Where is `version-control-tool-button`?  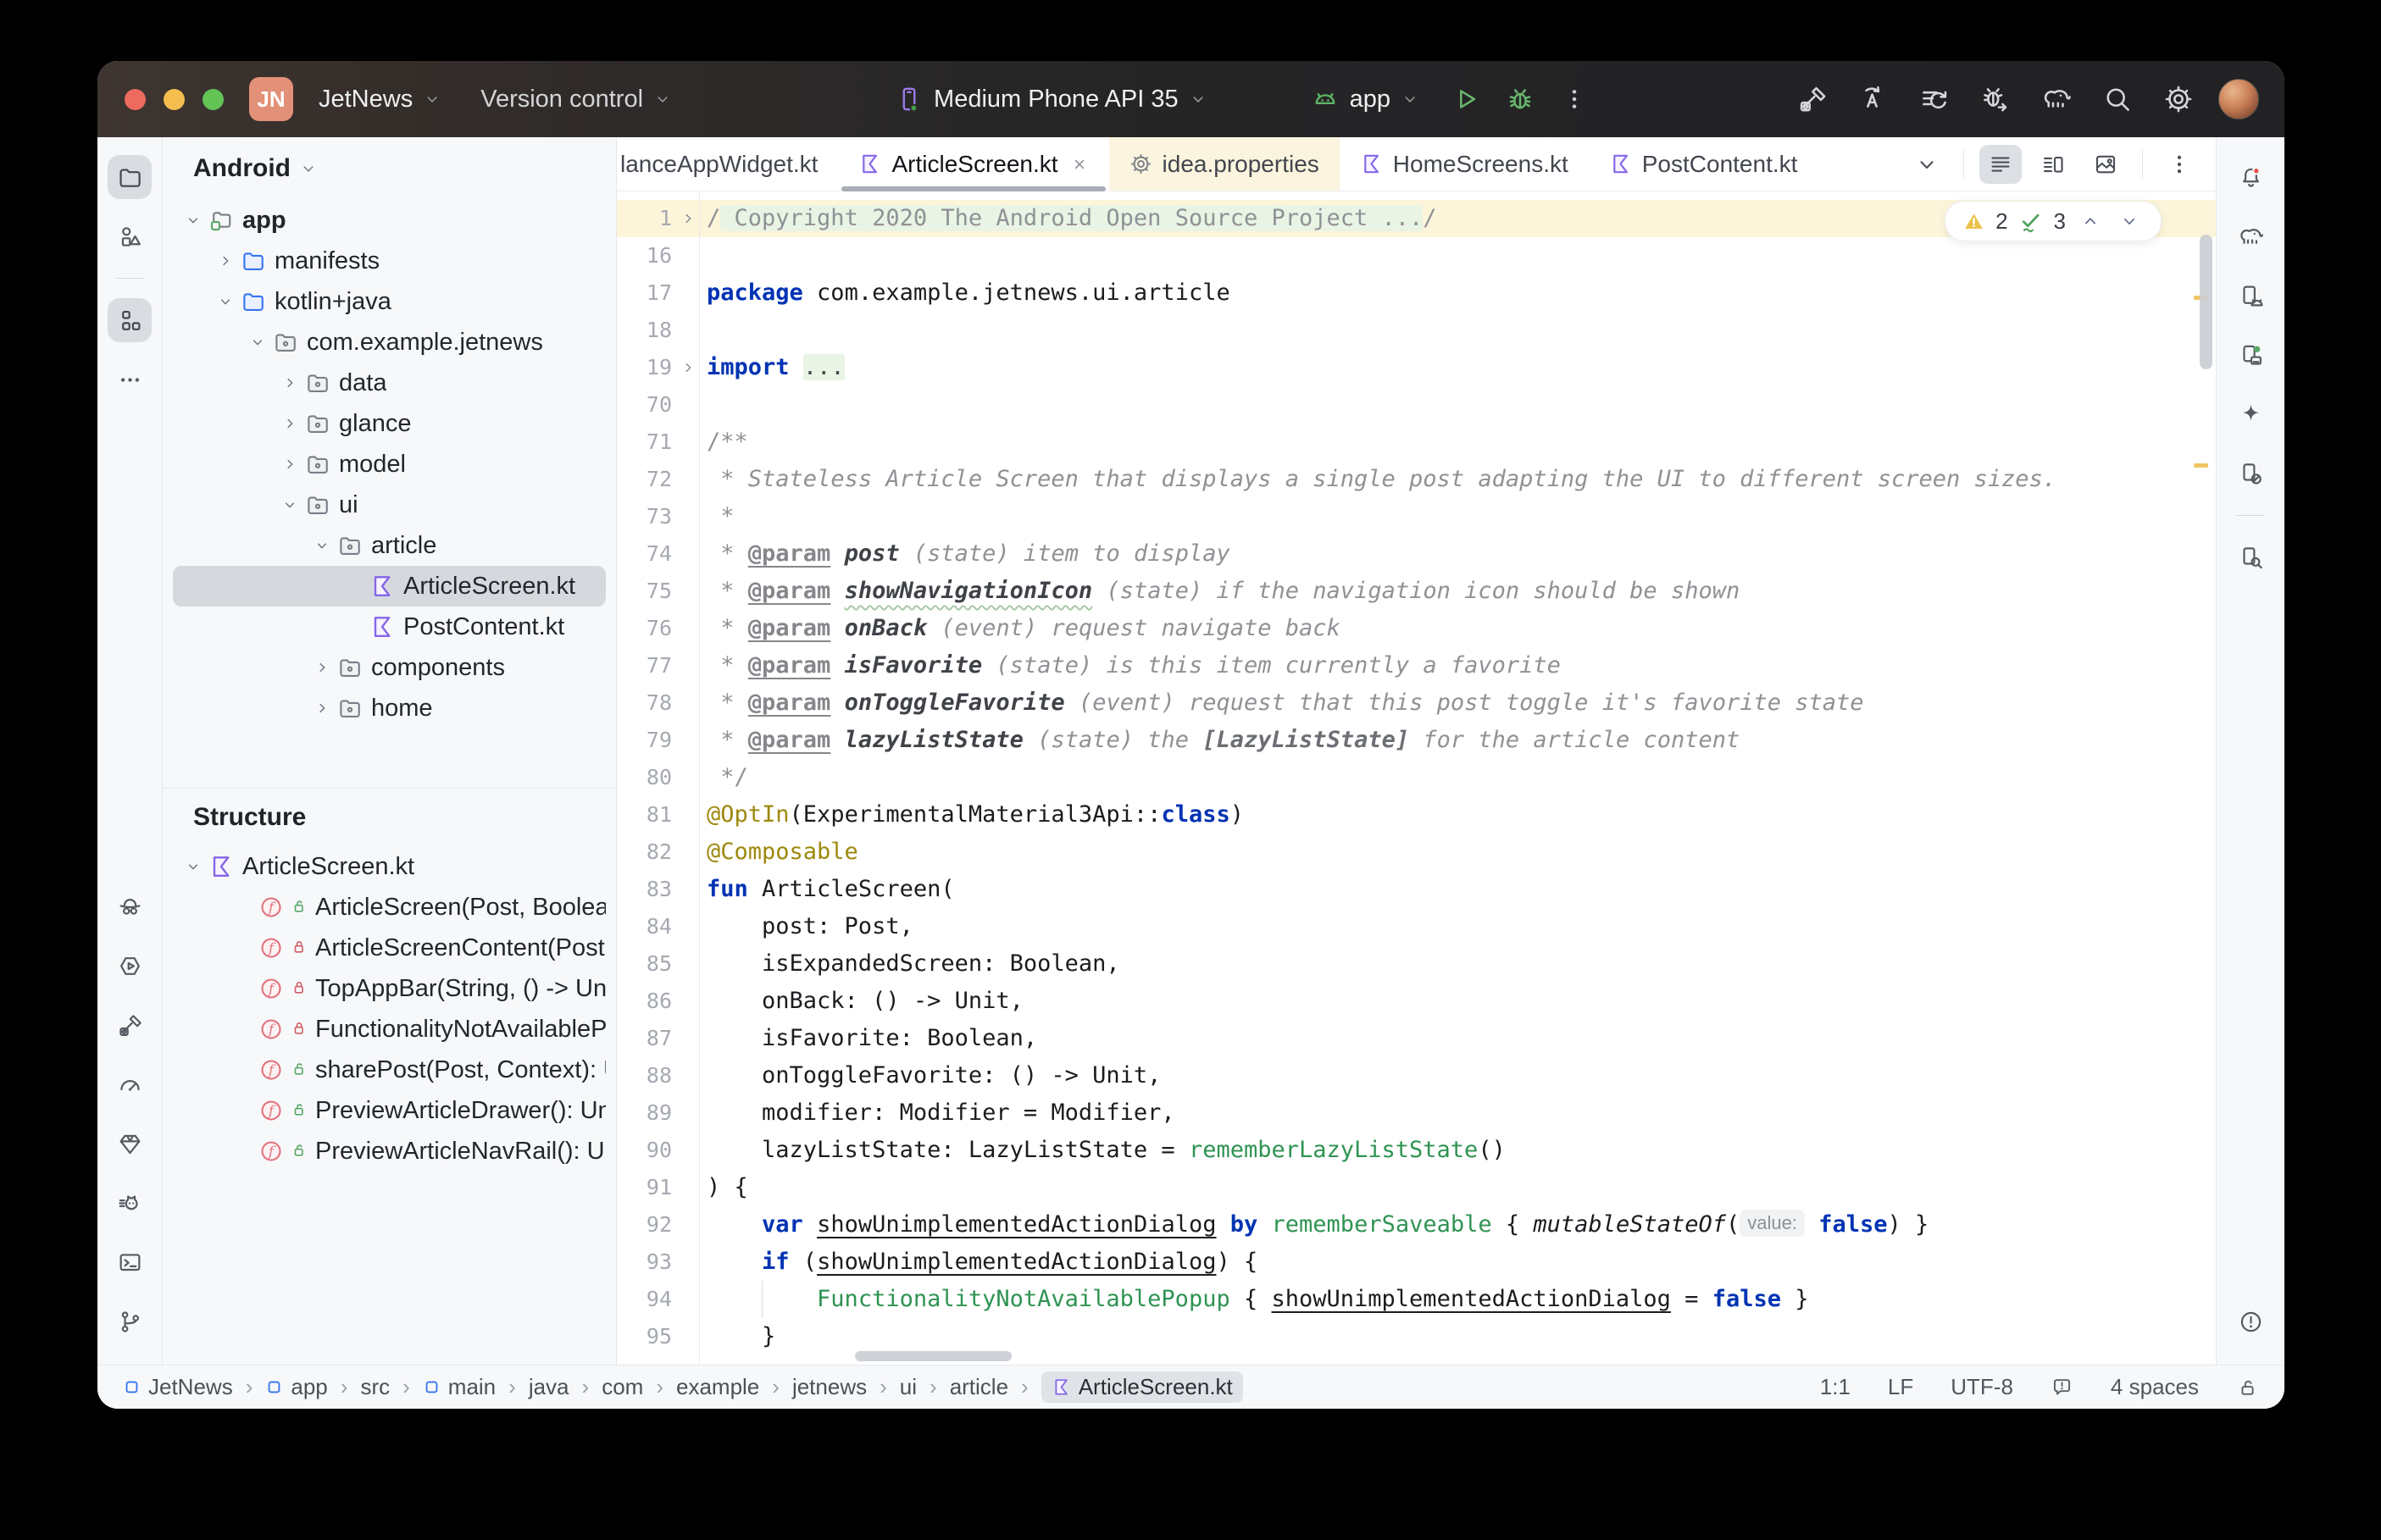 version-control-tool-button is located at coordinates (130, 1321).